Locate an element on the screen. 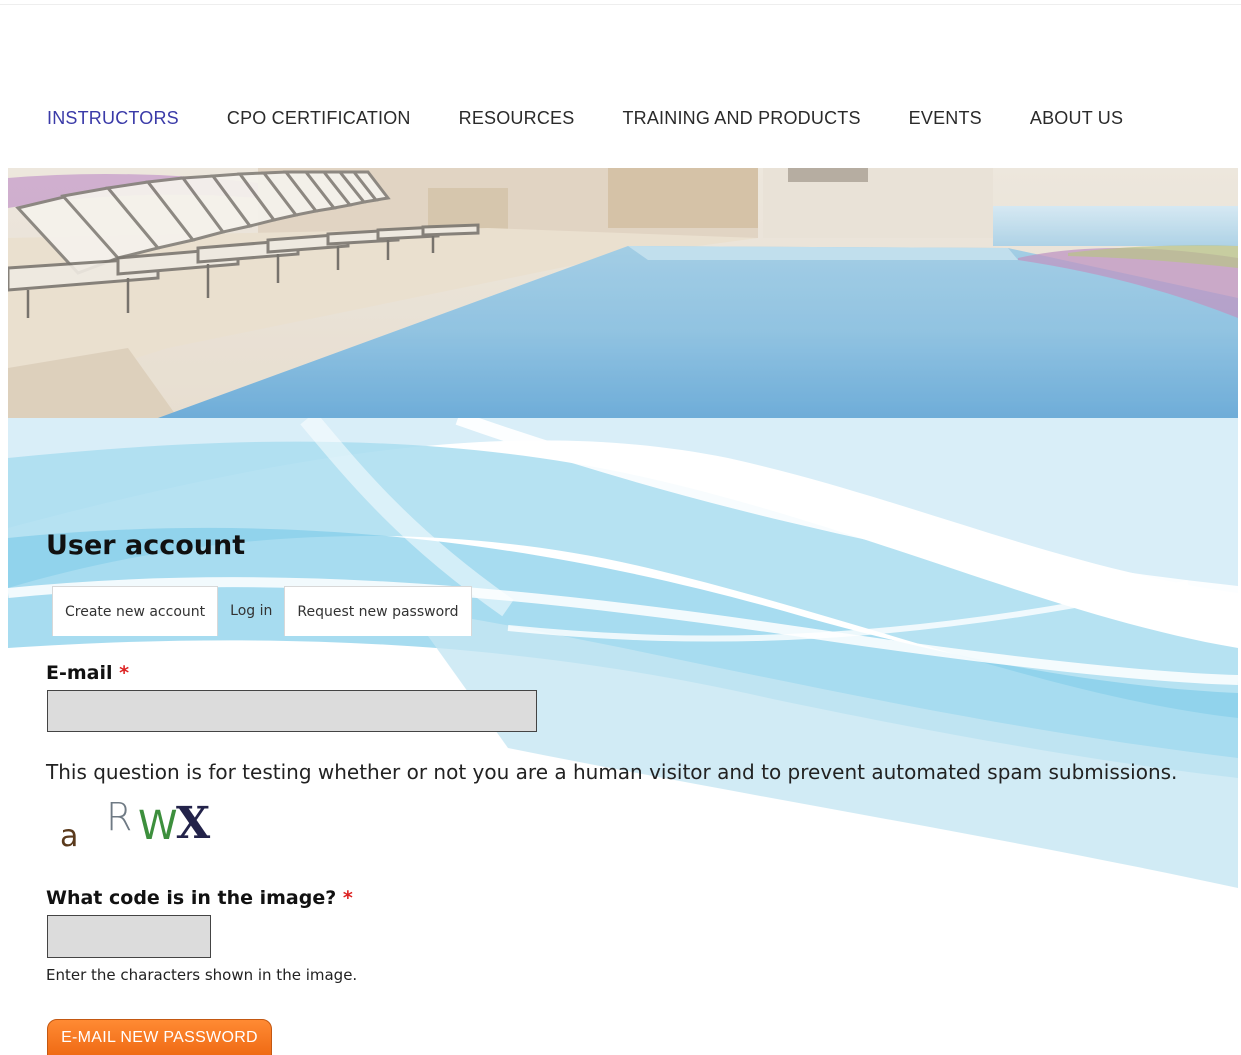 The width and height of the screenshot is (1241, 1055). captcha-image: a R W X is located at coordinates (150, 827).